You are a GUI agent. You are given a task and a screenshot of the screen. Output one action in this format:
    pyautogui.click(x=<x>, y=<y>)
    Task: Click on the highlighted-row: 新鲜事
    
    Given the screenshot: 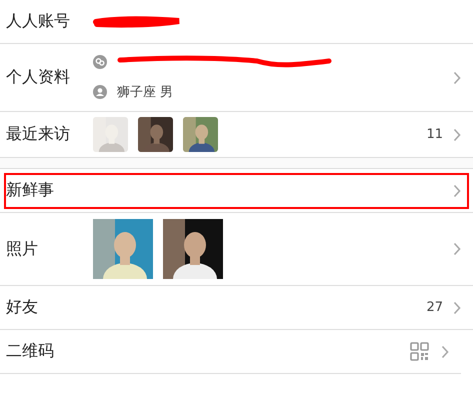 What is the action you would take?
    pyautogui.click(x=236, y=191)
    